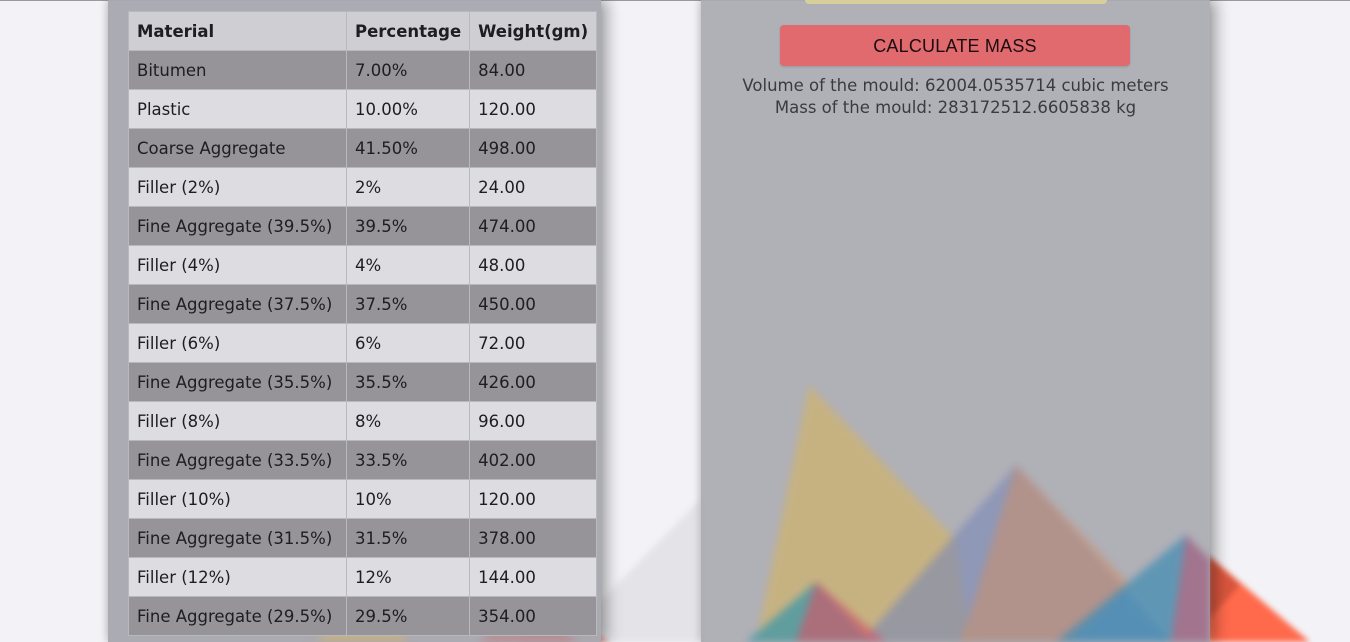 This screenshot has width=1350, height=642. I want to click on cell-percentage: 8%, so click(408, 421).